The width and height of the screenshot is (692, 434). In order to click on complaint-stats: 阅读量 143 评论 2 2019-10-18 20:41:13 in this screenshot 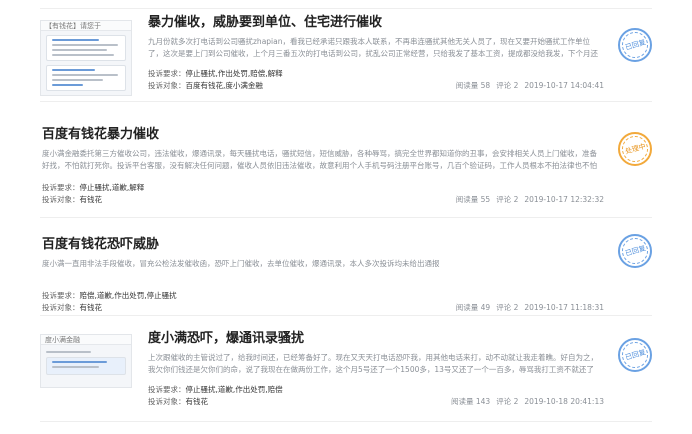, I will do `click(524, 402)`.